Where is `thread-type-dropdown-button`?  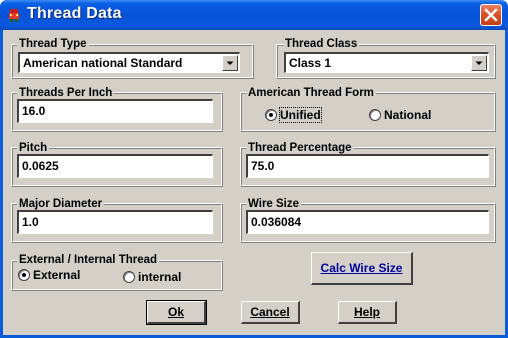
thread-type-dropdown-button is located at coordinates (230, 63).